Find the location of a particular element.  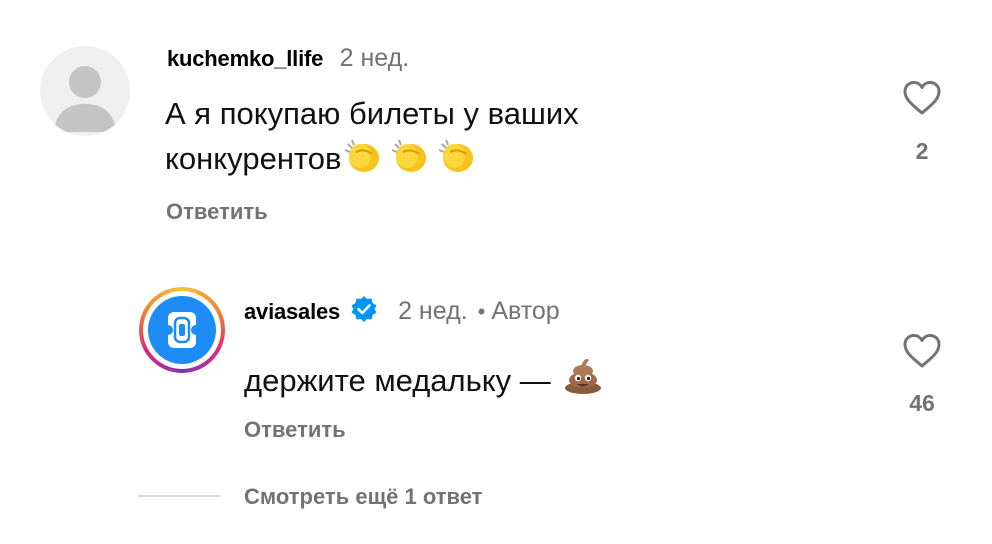

story-ring-inner is located at coordinates (182, 330).